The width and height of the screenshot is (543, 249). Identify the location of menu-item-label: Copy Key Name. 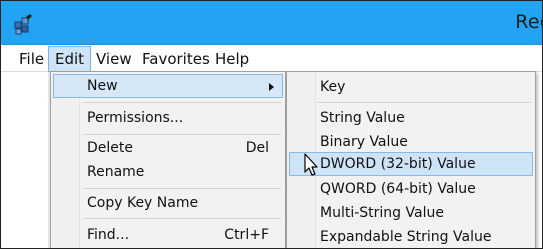
(143, 203).